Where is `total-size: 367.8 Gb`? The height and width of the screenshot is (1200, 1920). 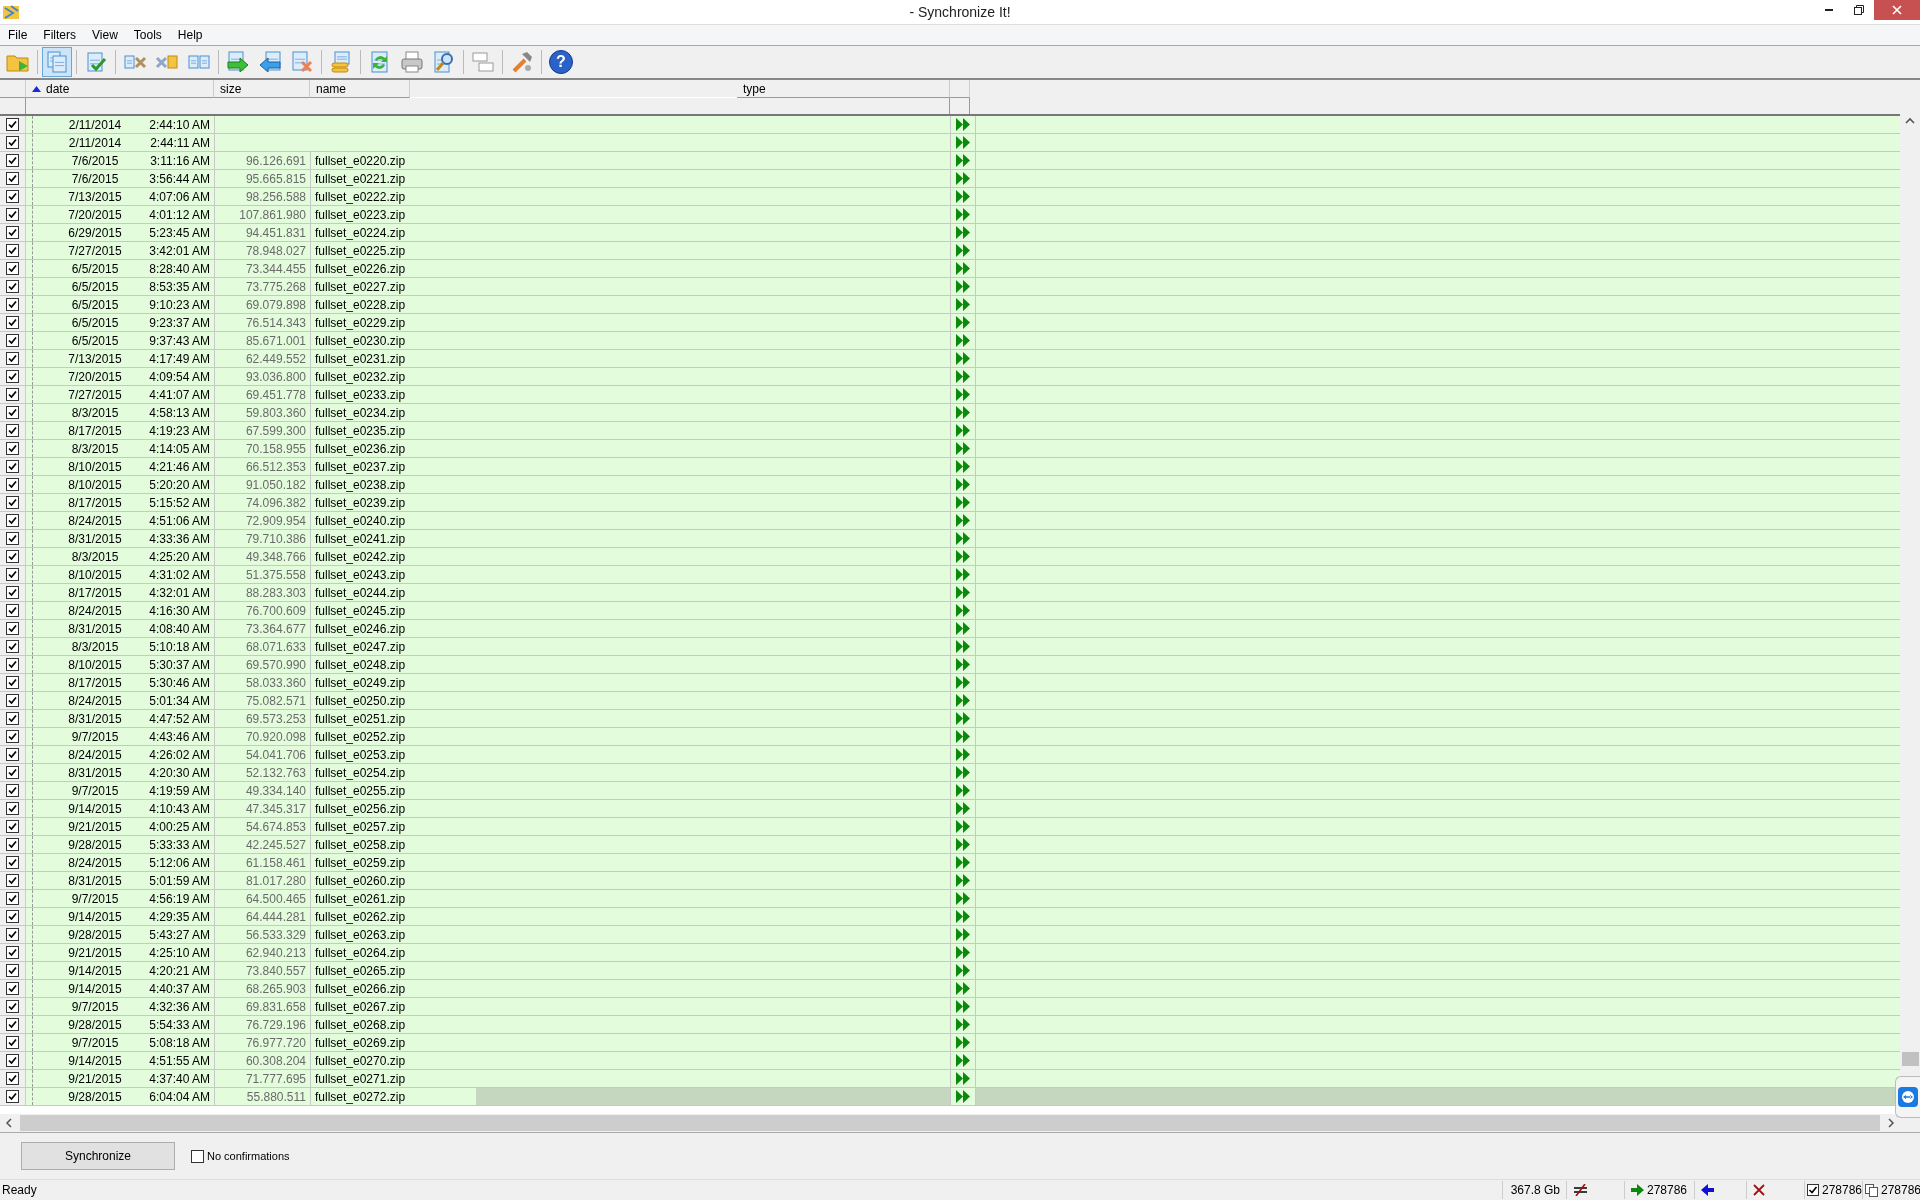 total-size: 367.8 Gb is located at coordinates (1535, 1190).